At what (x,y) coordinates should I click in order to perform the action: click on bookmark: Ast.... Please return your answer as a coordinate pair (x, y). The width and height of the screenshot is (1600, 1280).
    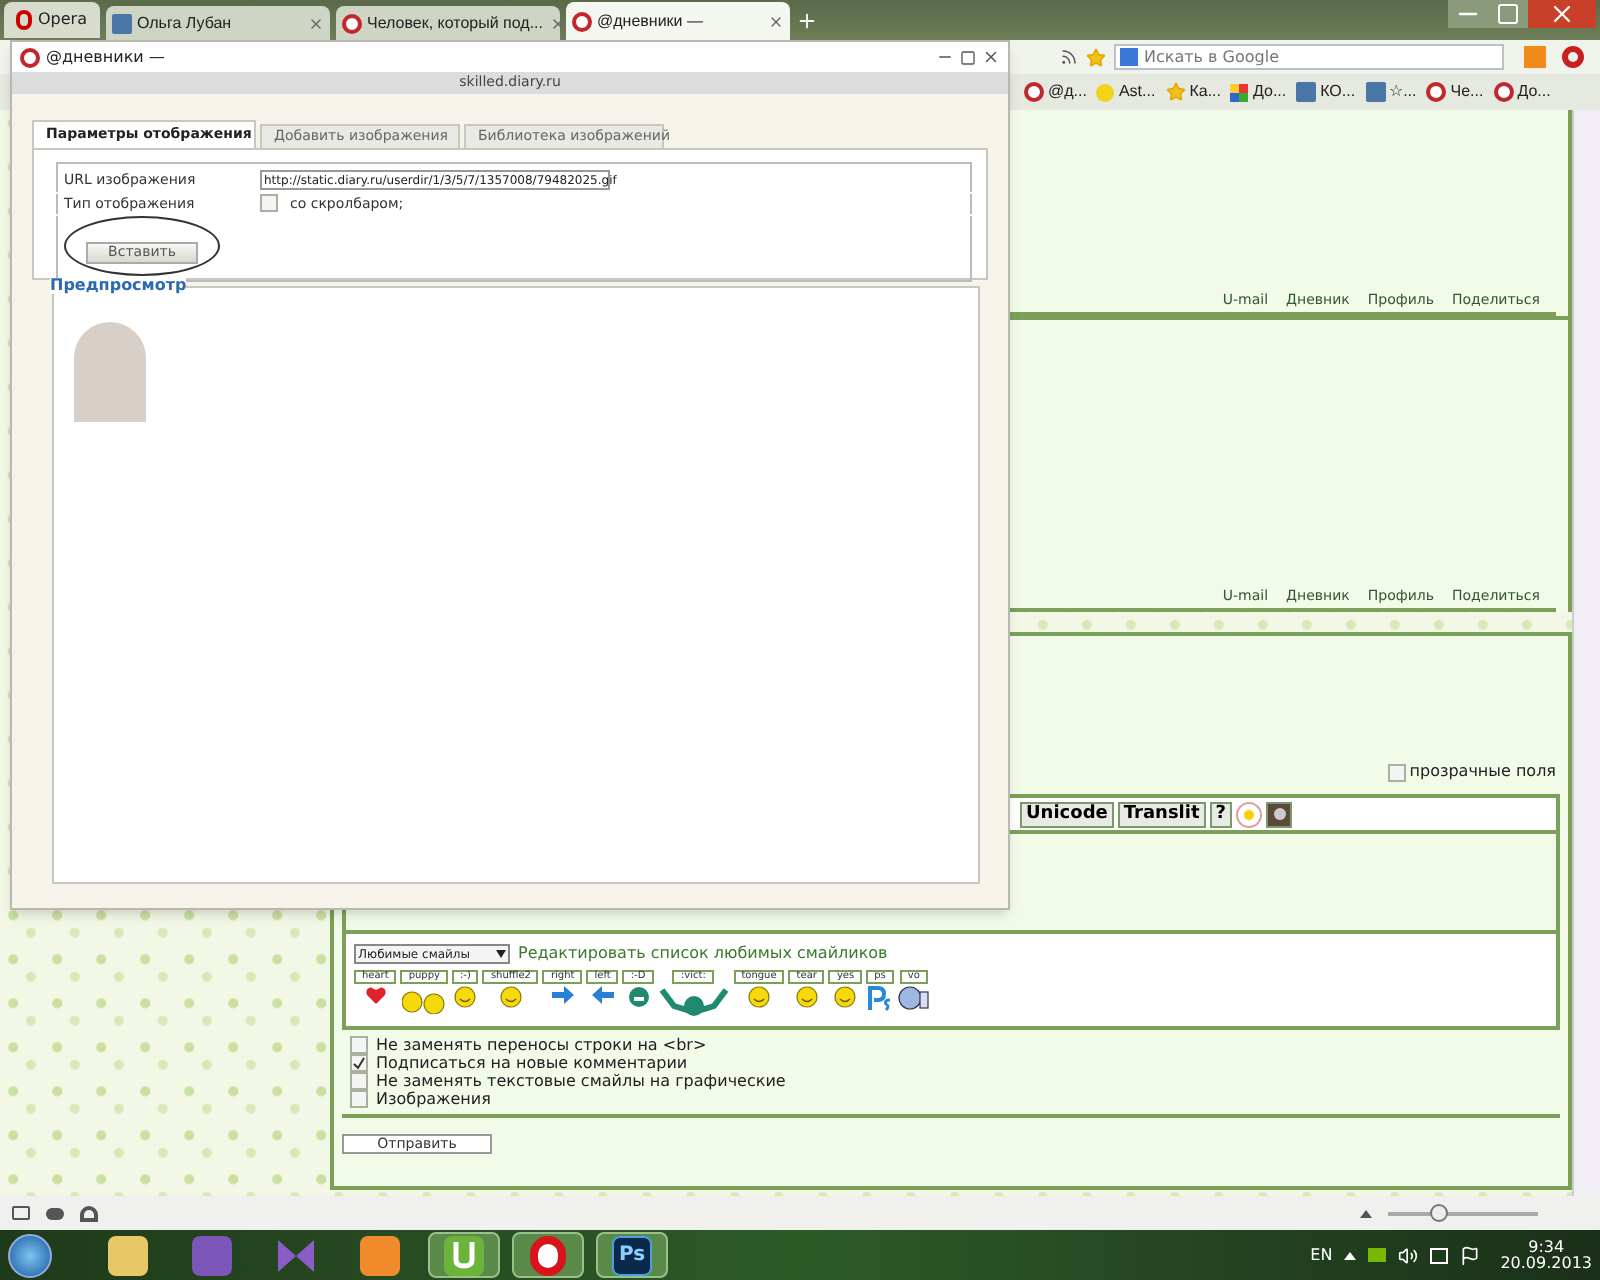
    Looking at the image, I should click on (1126, 92).